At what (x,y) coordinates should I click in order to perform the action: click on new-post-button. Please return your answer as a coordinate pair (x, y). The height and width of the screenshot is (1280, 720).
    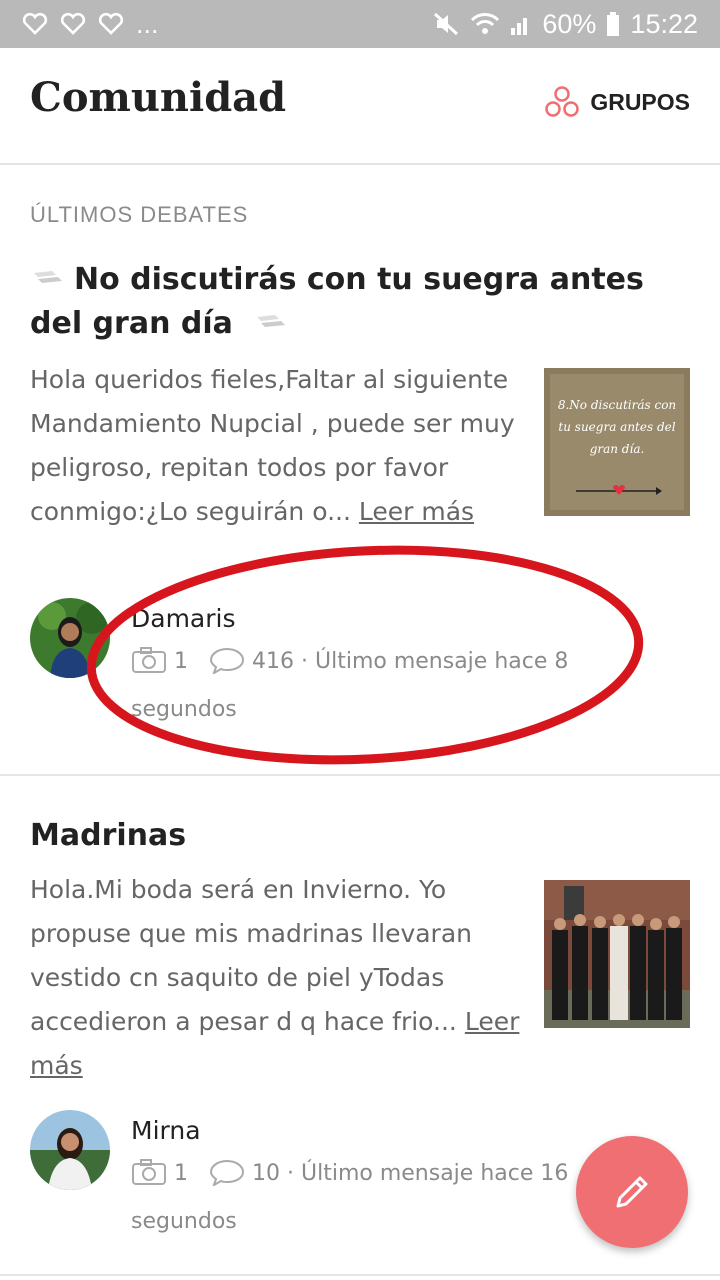
    Looking at the image, I should click on (632, 1192).